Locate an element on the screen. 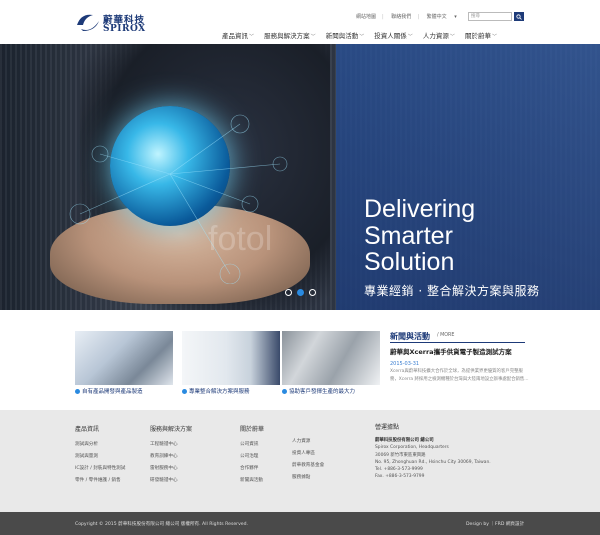  network-graphic is located at coordinates (178, 199).